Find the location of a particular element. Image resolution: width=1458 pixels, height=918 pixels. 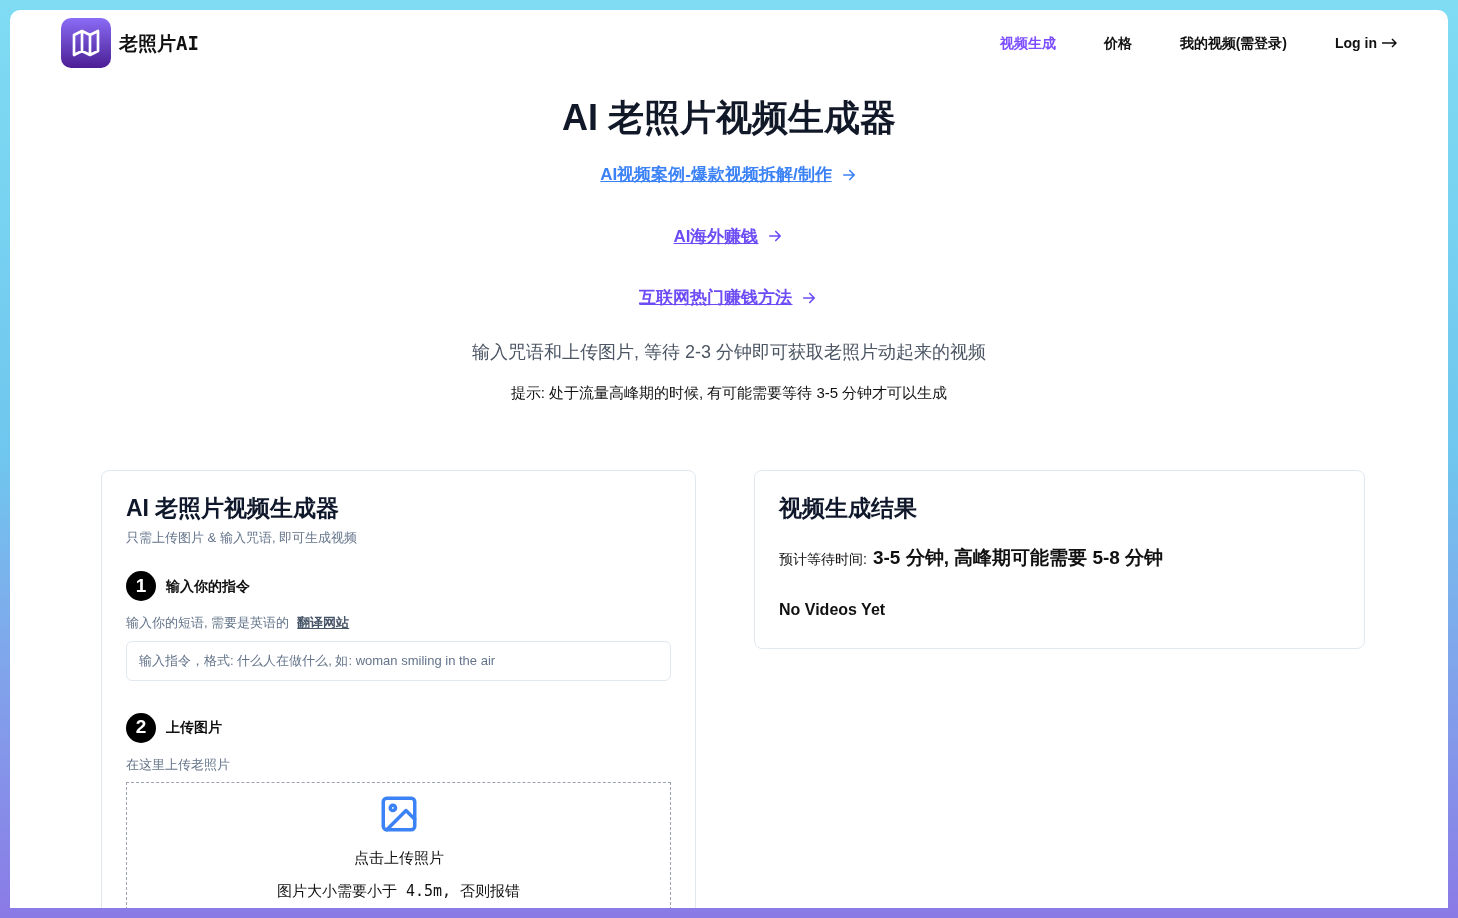

upload-note: 图片大小需要小于 4.5m, 否则报错 is located at coordinates (398, 891).